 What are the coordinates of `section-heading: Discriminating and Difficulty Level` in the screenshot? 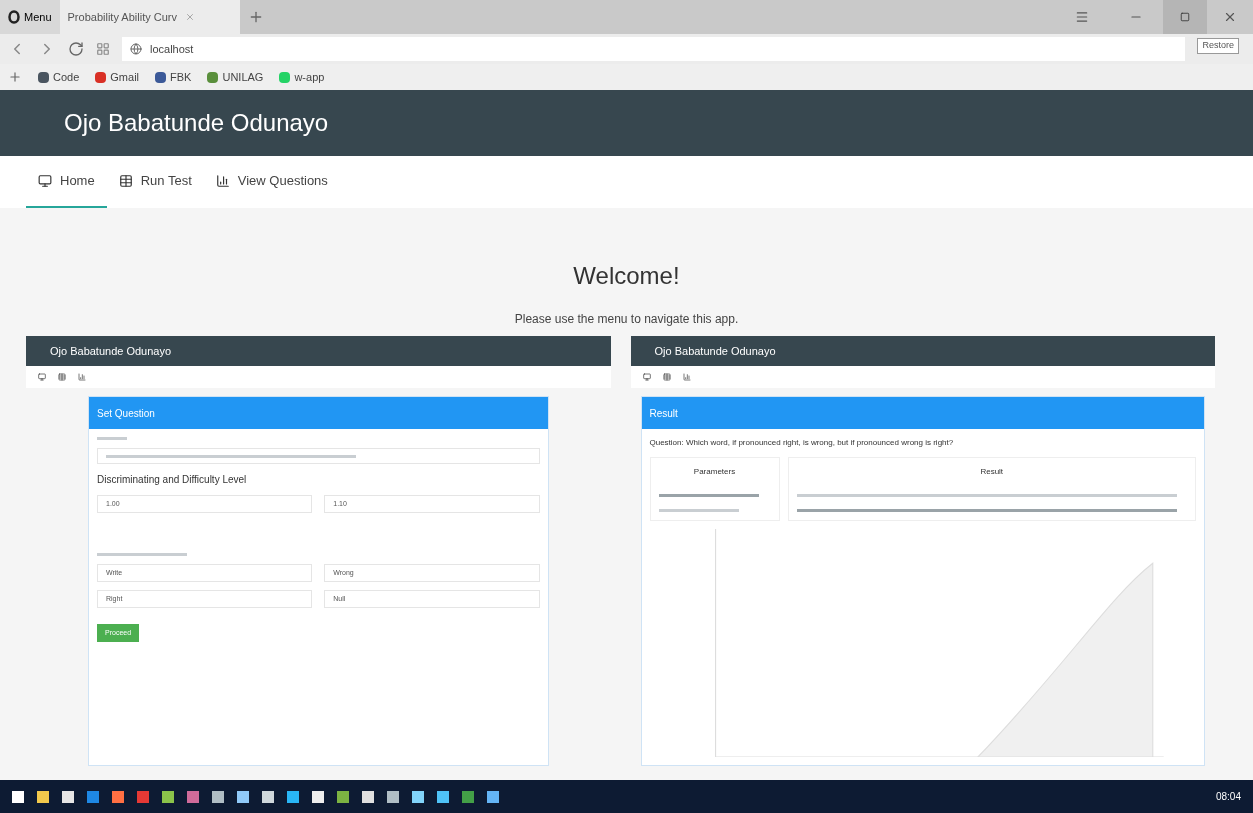 It's located at (172, 480).